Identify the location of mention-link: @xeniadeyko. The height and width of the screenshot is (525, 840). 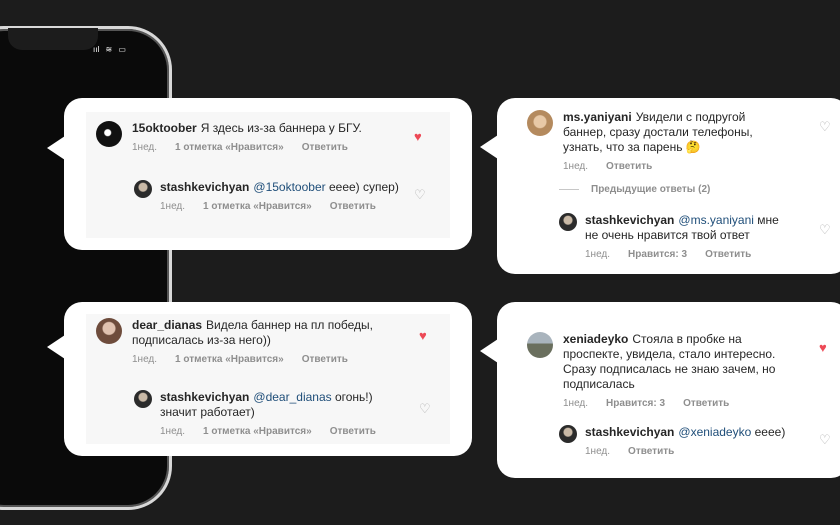
(714, 432).